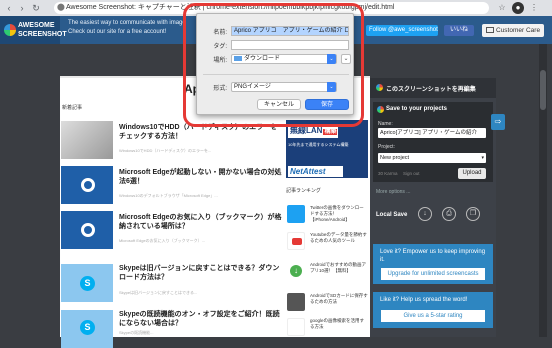 This screenshot has height=348, width=552. Describe the element at coordinates (238, 58) in the screenshot. I see `folder-icon` at that location.